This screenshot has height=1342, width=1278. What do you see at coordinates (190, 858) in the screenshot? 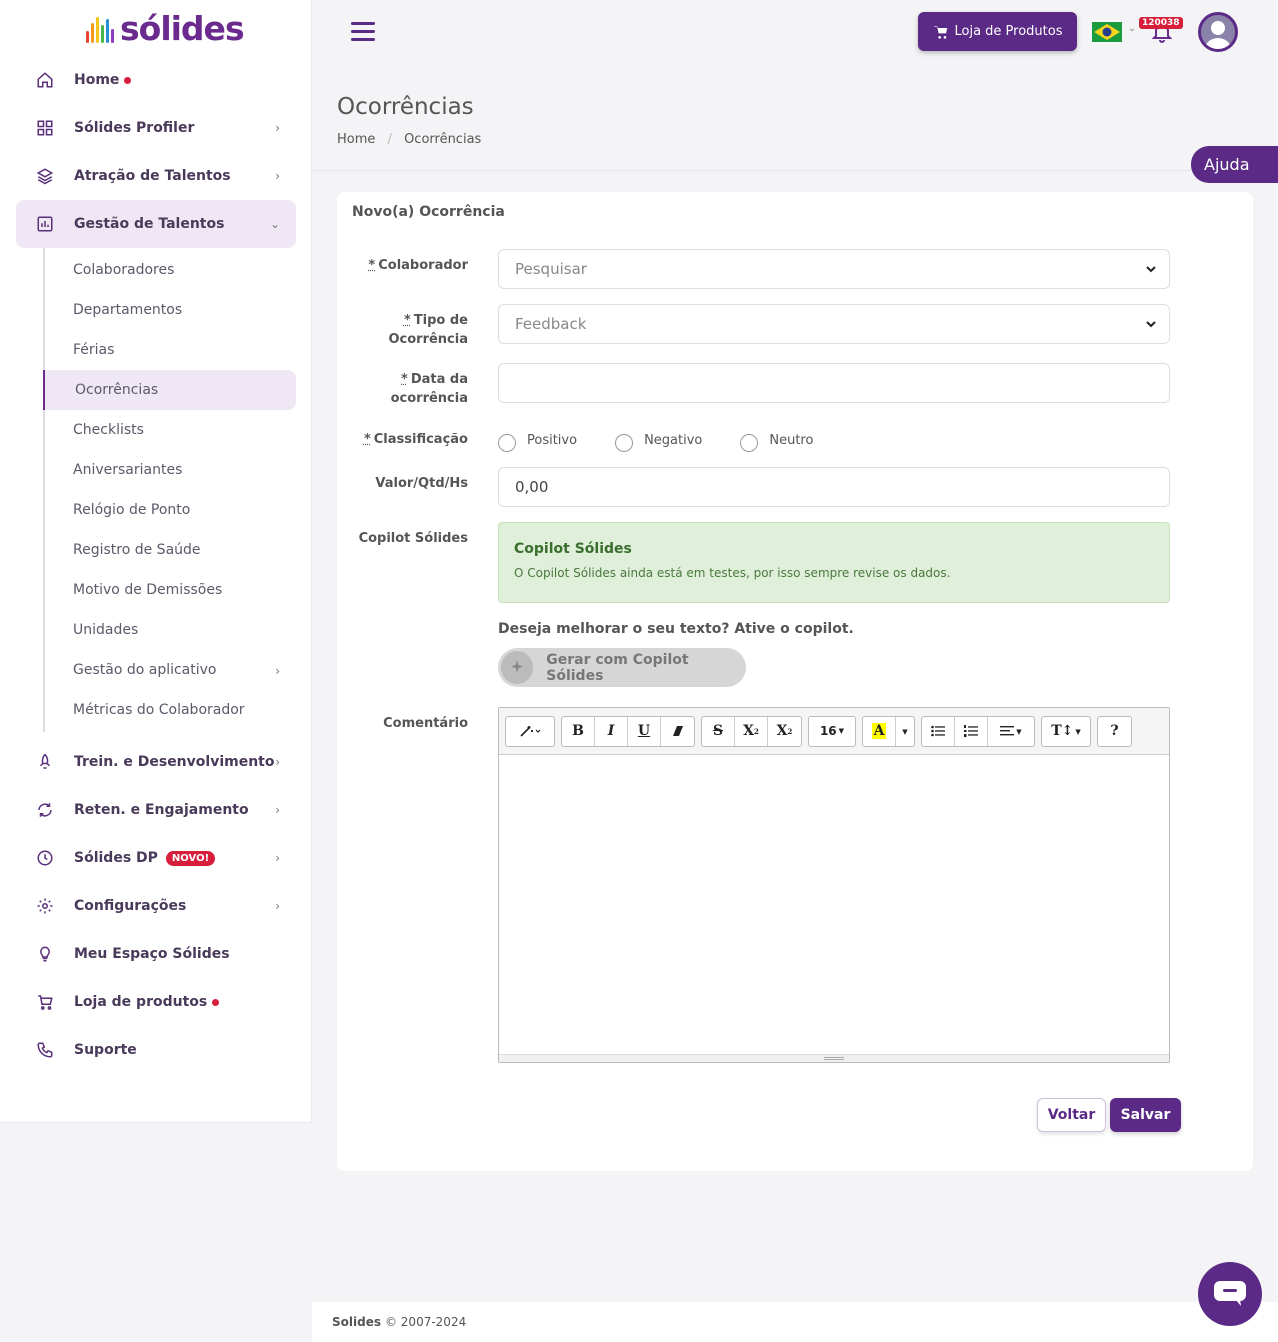
I see `new-badge: NOVO!` at bounding box center [190, 858].